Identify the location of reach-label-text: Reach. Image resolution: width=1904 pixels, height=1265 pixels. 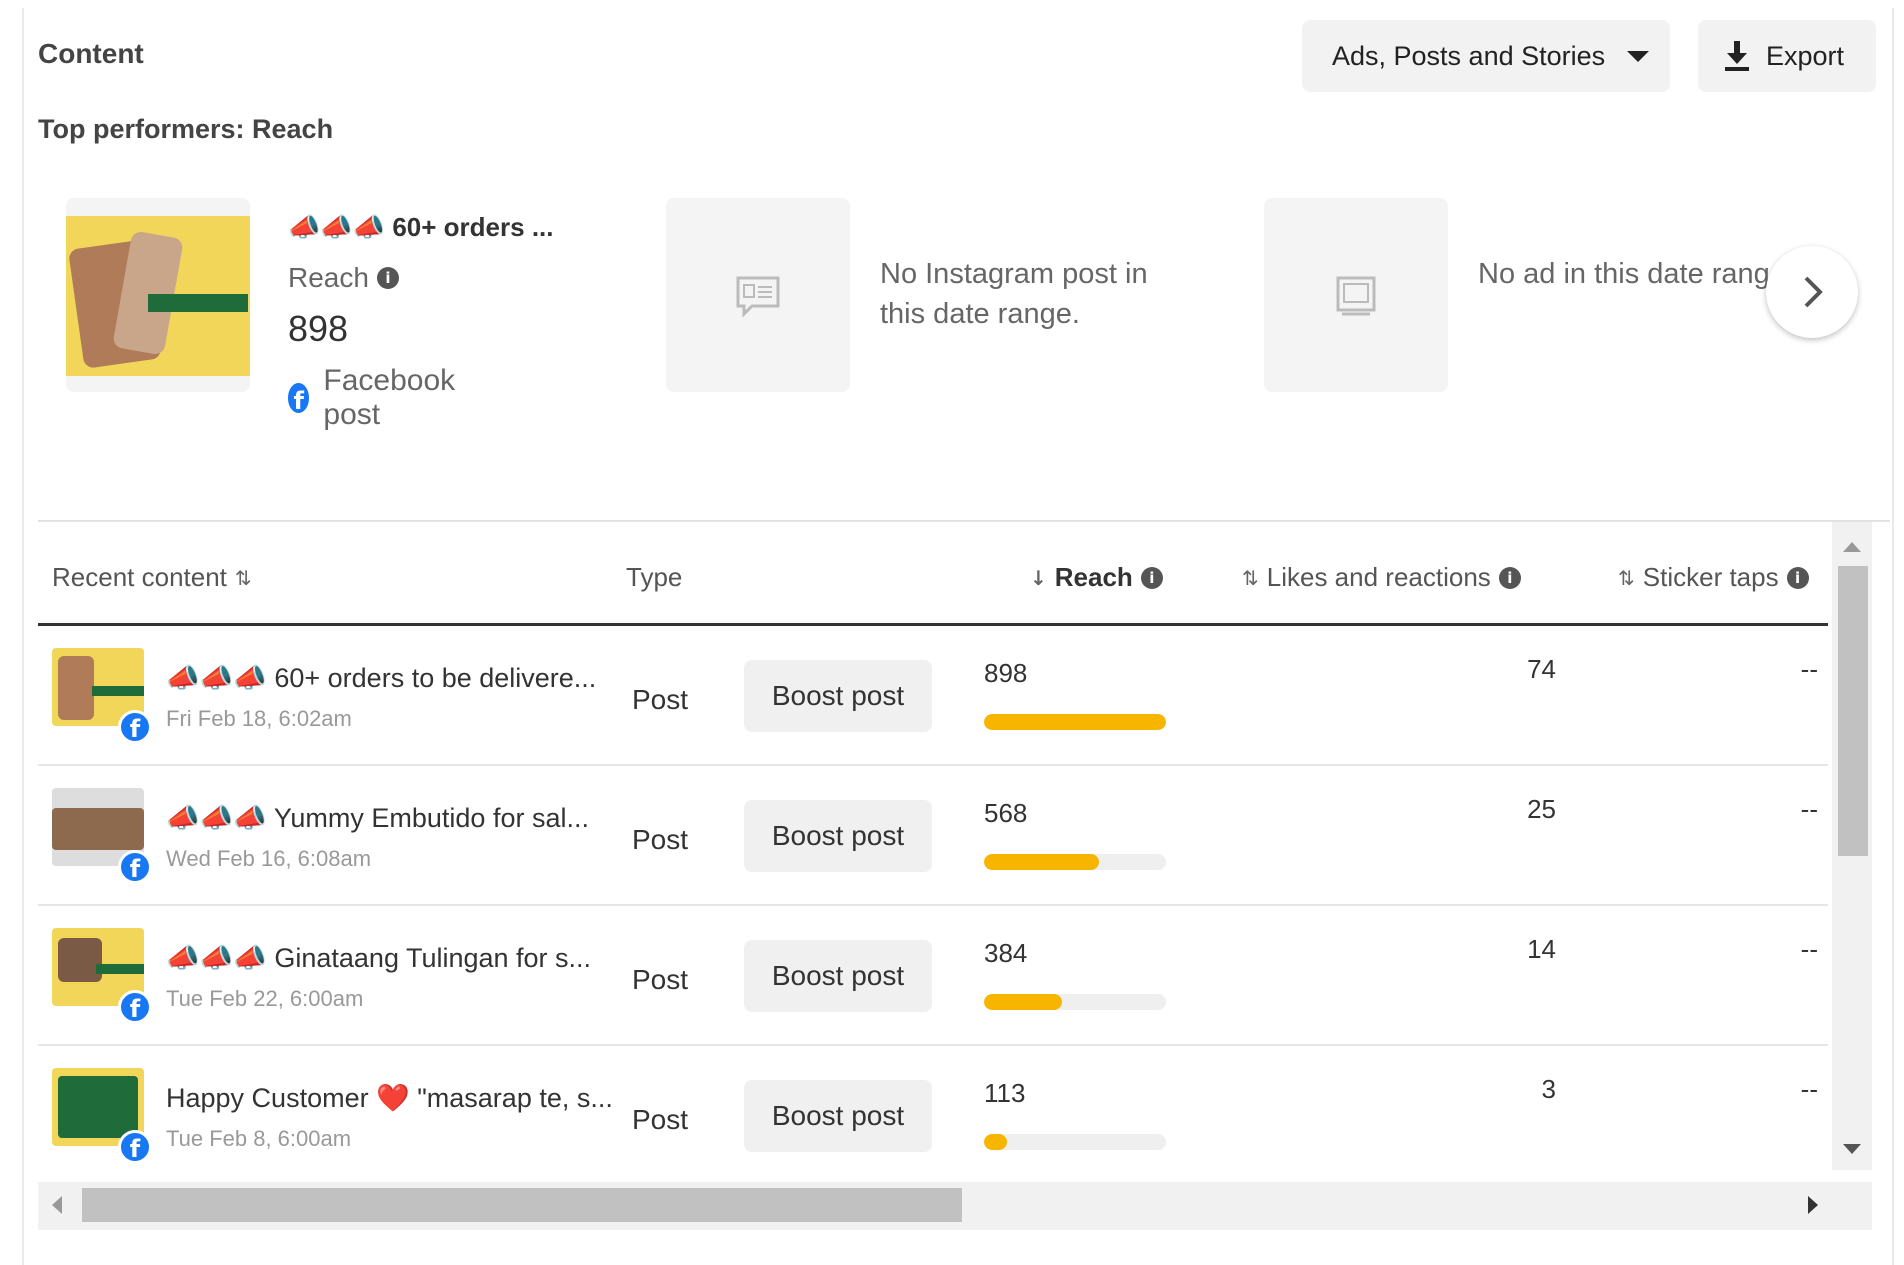
(328, 277).